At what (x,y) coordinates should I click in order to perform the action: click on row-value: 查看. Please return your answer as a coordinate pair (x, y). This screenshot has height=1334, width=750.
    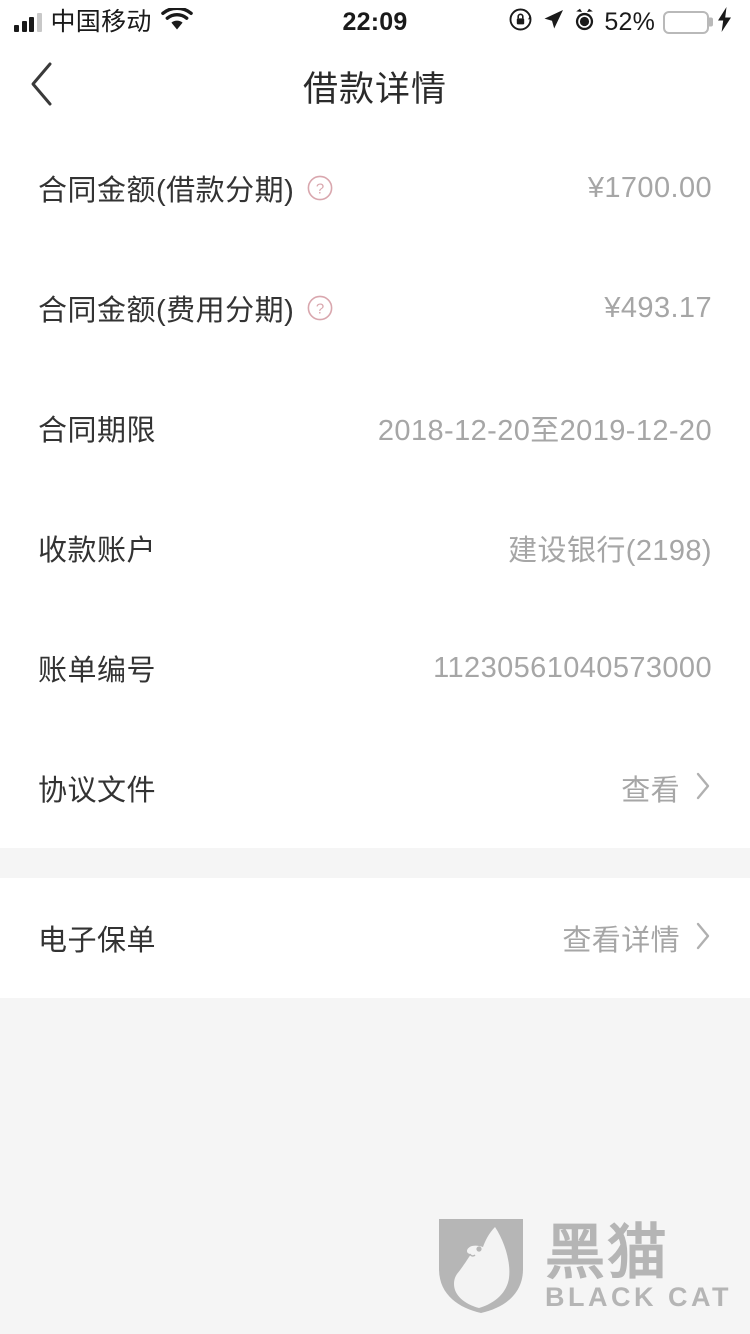
    Looking at the image, I should click on (650, 791).